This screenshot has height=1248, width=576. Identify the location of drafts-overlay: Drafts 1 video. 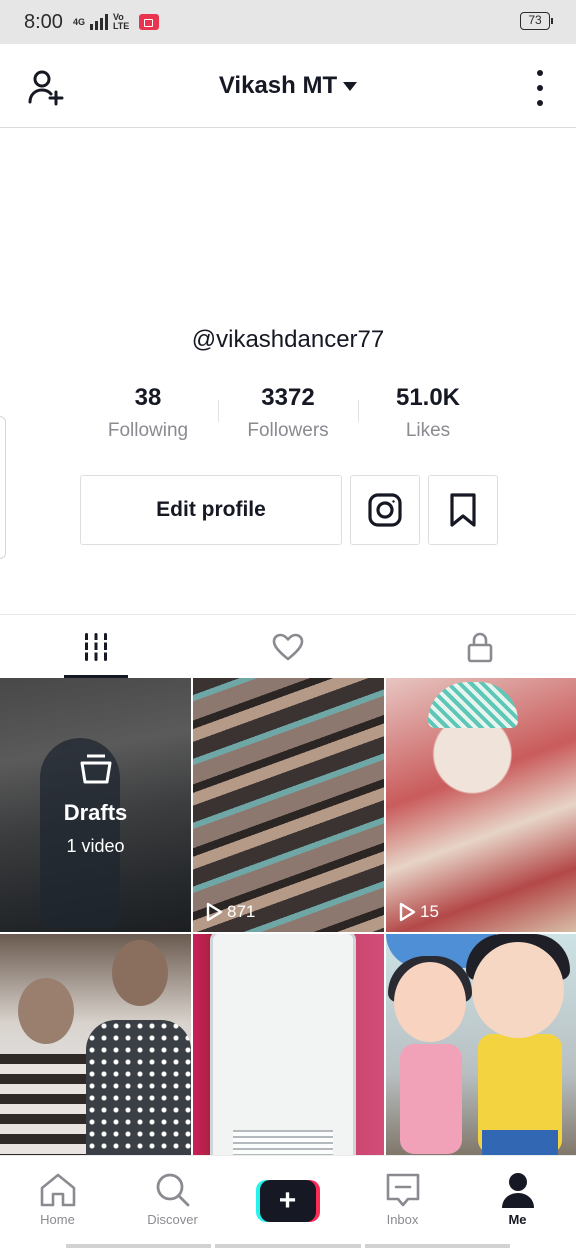
(95, 805).